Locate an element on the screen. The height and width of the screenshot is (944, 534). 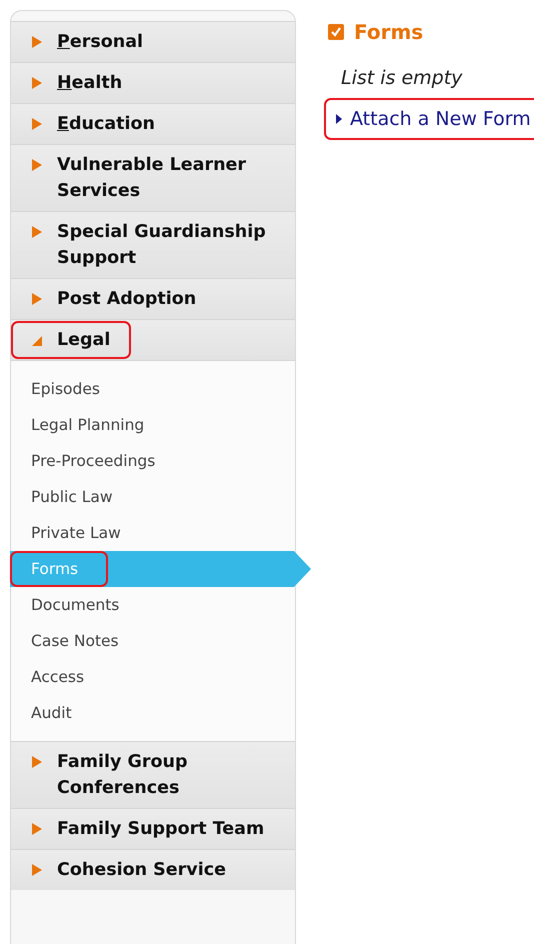
checkbox-icon is located at coordinates (336, 32).